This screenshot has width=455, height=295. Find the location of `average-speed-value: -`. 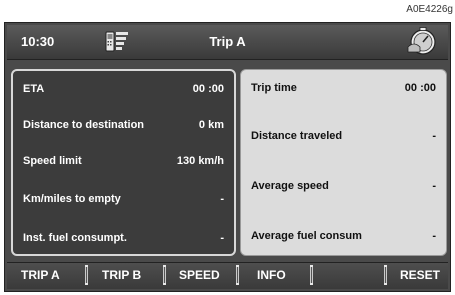

average-speed-value: - is located at coordinates (434, 186).